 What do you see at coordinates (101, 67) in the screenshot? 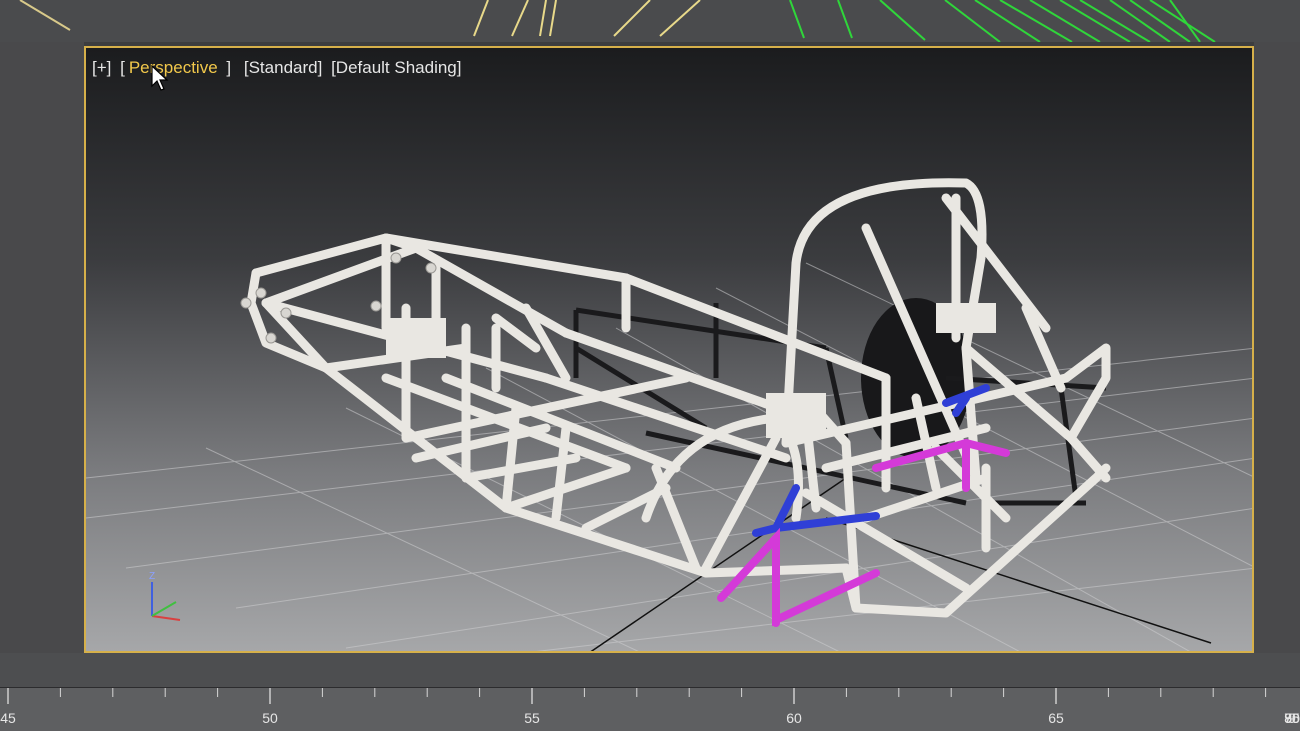
I see `viewport-plus-menu: [+]` at bounding box center [101, 67].